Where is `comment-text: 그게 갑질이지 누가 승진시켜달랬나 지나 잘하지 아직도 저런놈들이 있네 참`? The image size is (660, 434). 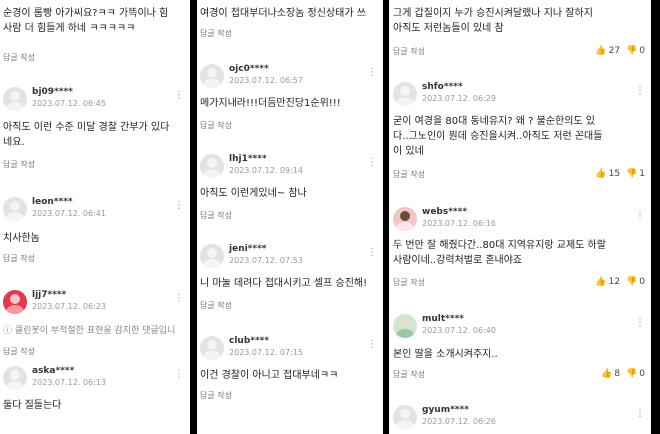
comment-text: 그게 갑질이지 누가 승진시켜달랬나 지나 잘하지 아직도 저런놈들이 있네 참 is located at coordinates (493, 21).